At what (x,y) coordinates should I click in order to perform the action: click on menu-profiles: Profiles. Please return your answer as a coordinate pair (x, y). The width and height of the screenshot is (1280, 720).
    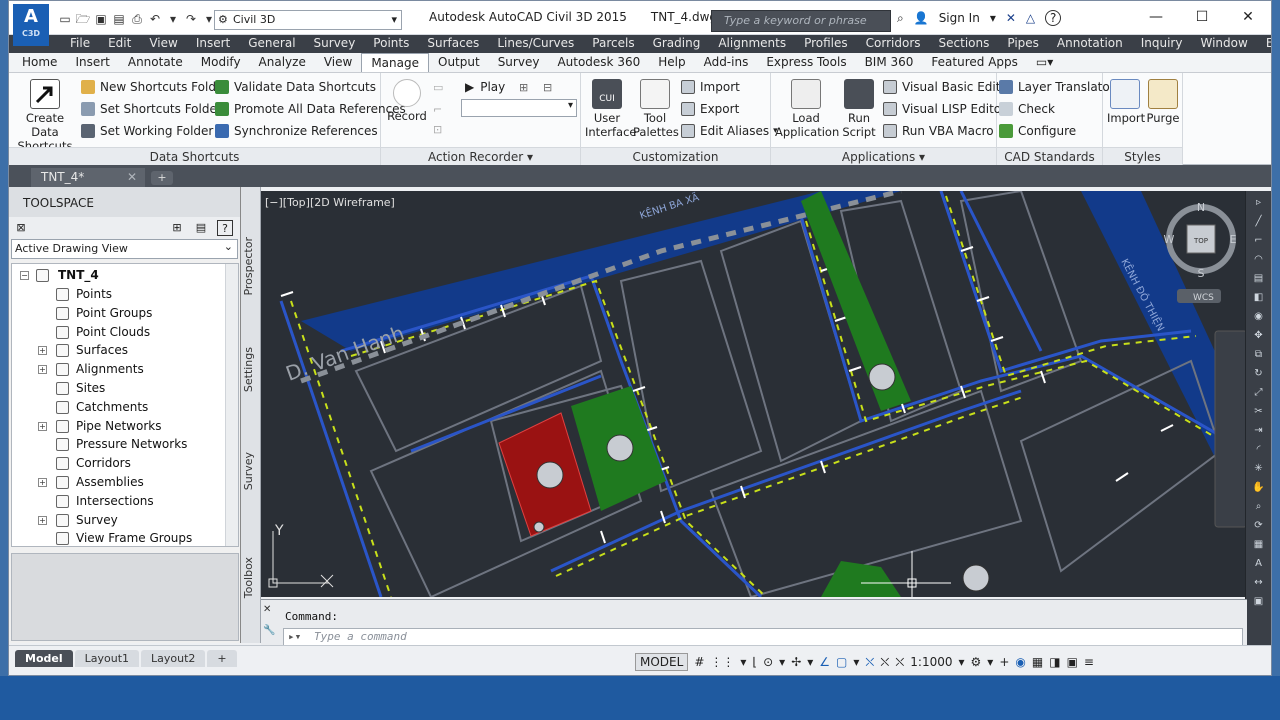
    Looking at the image, I should click on (826, 44).